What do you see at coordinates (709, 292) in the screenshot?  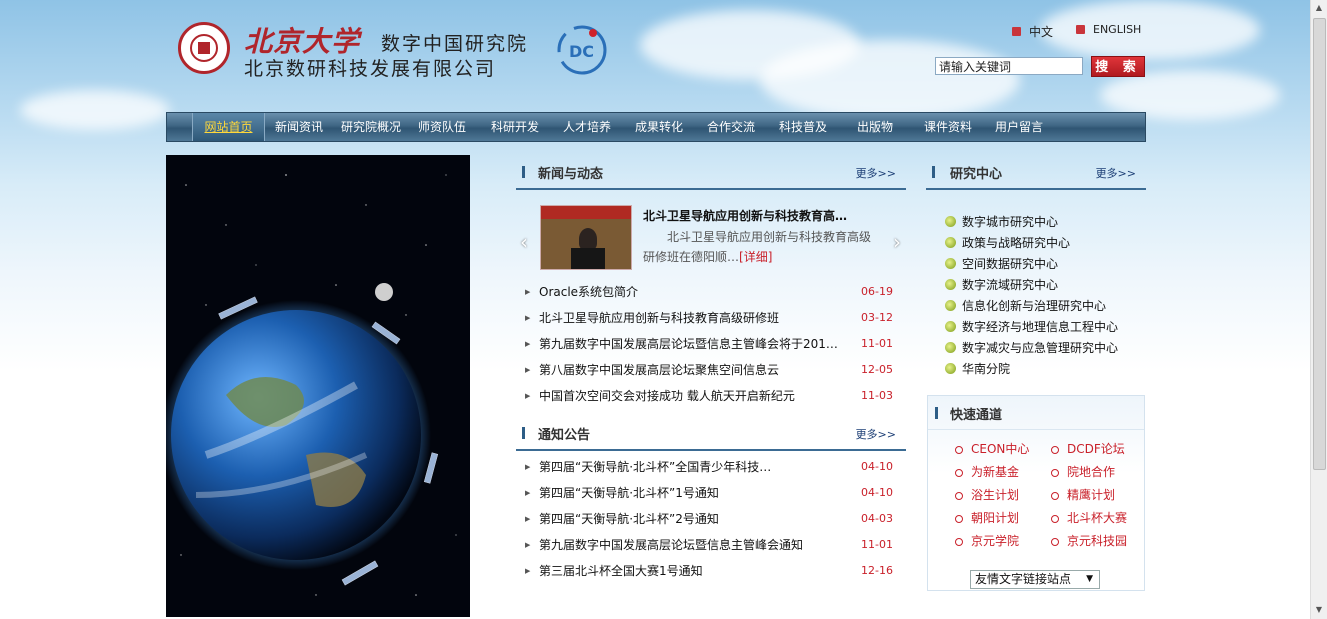 I see `list-item: ▶ Oracle系统包简介 06-19` at bounding box center [709, 292].